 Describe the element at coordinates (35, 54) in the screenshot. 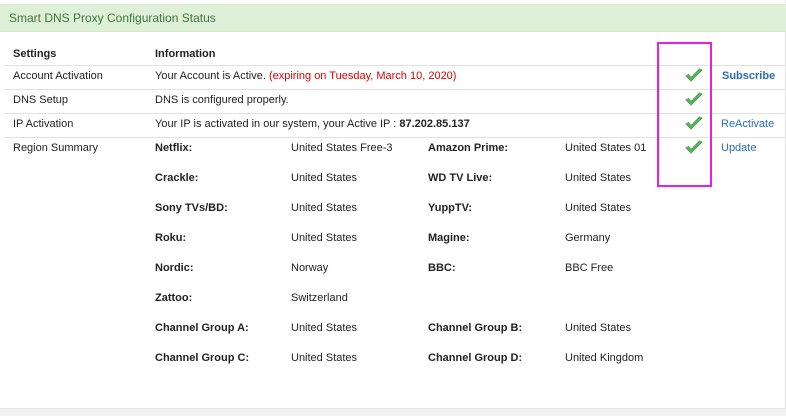

I see `column-header-settings: Settings` at that location.